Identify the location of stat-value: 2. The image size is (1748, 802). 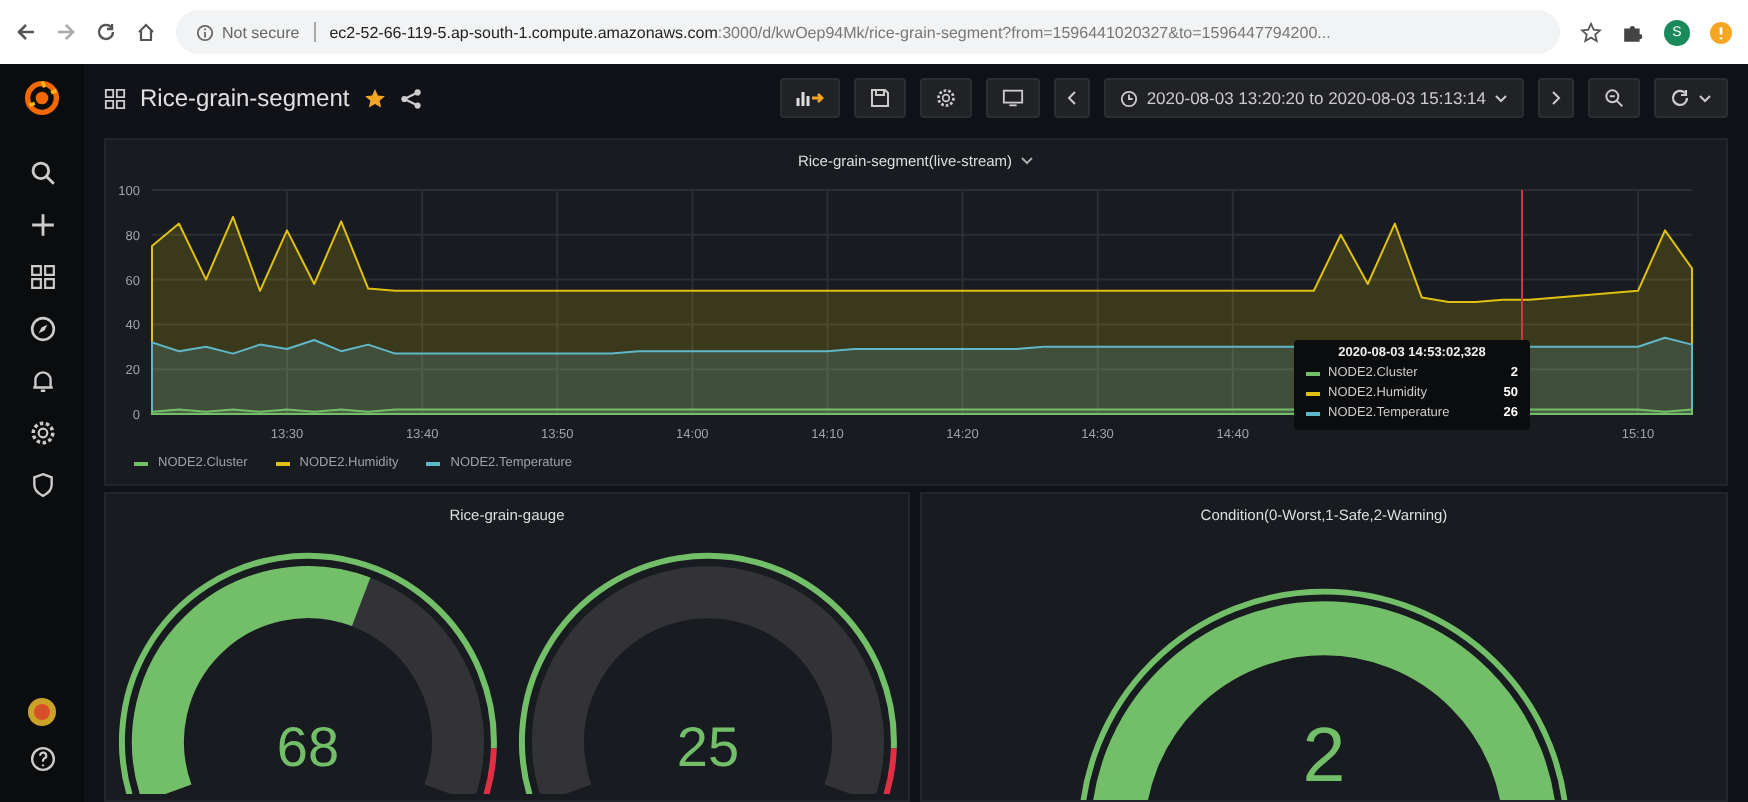
(1324, 755).